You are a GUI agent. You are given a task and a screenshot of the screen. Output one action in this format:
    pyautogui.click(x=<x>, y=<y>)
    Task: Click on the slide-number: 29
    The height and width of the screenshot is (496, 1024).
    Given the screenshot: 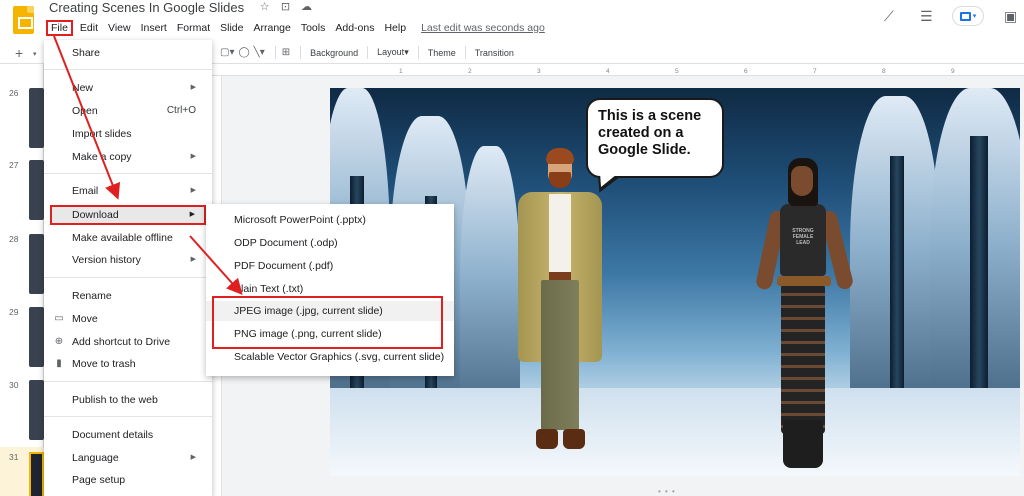 What is the action you would take?
    pyautogui.click(x=14, y=312)
    